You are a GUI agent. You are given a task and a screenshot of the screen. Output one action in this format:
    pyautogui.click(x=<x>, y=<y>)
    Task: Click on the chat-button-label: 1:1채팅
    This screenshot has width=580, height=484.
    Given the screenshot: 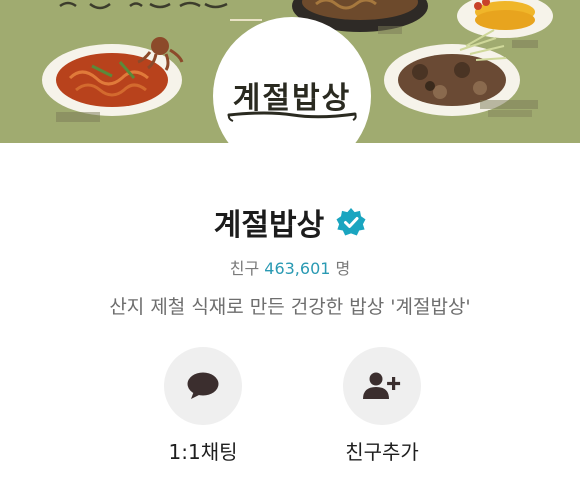 What is the action you would take?
    pyautogui.click(x=203, y=452)
    